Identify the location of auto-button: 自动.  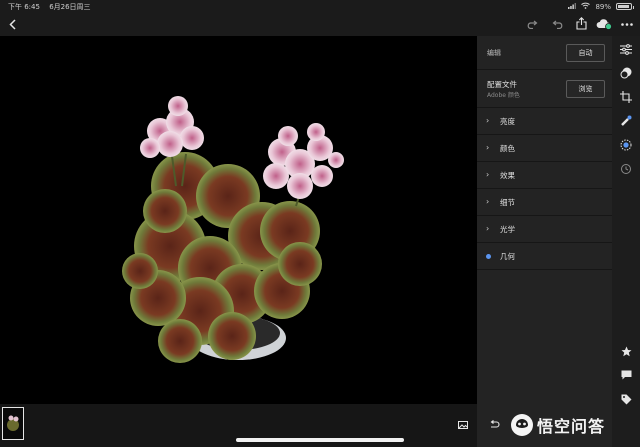
(585, 53).